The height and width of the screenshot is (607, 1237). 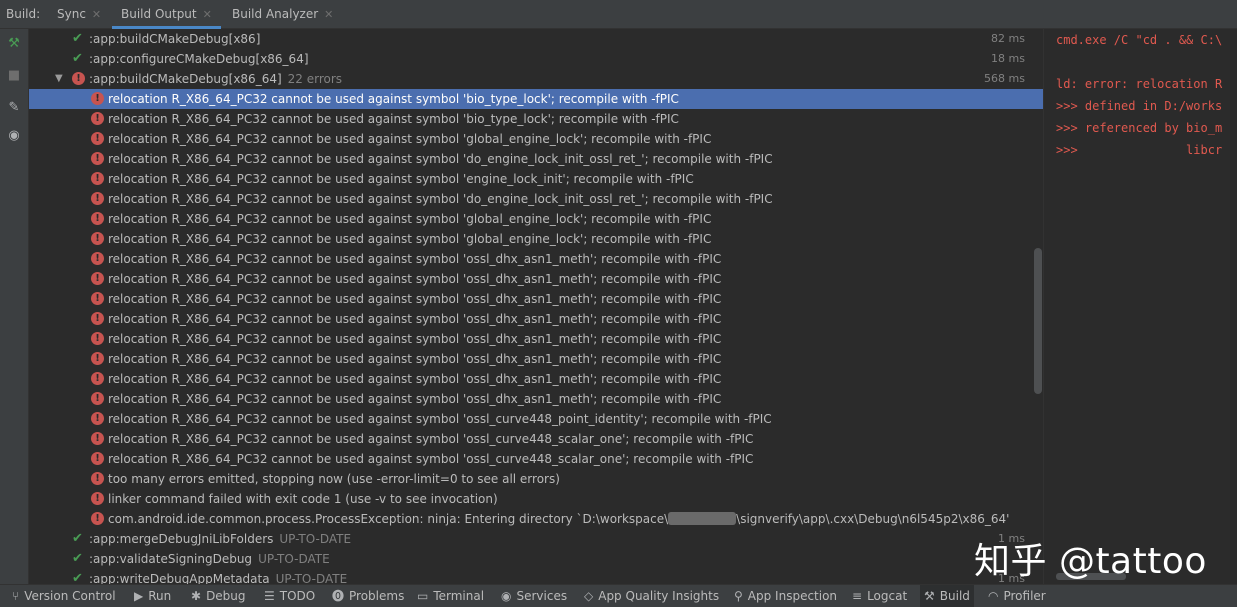 I want to click on tool-window-version-control: ⑂ Version Control, so click(x=64, y=596).